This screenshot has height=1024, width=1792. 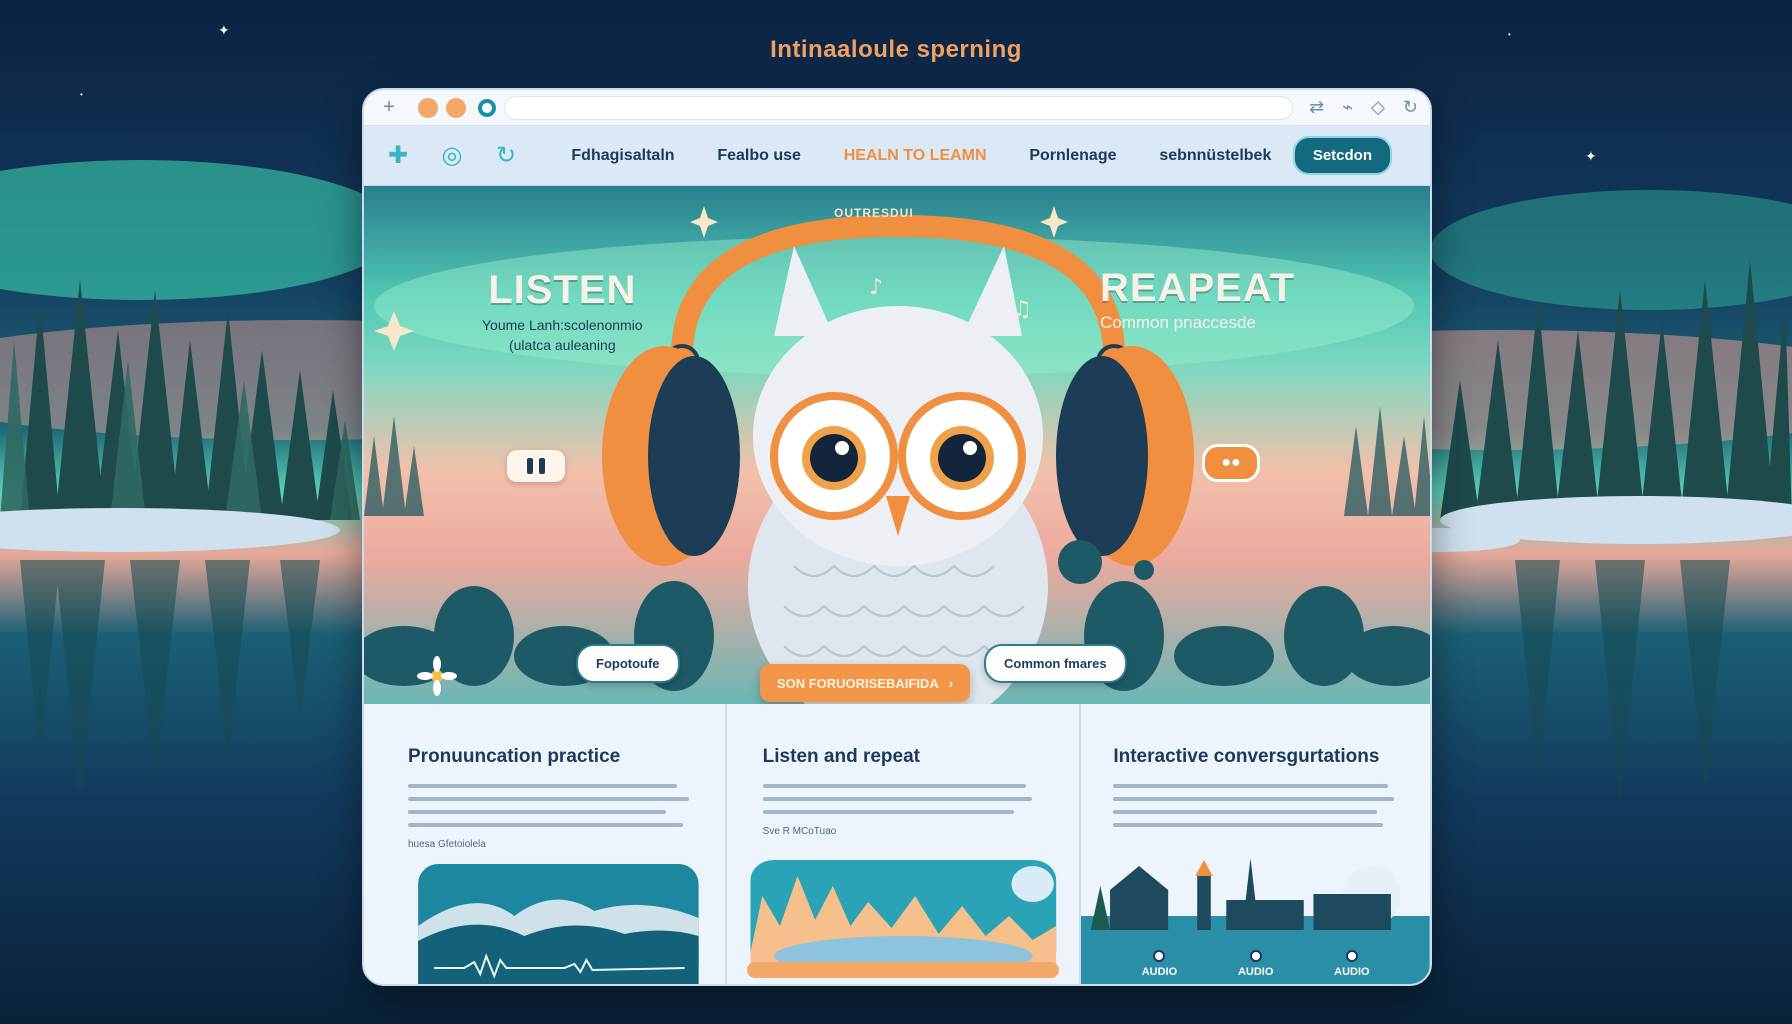 I want to click on address-bar, so click(x=899, y=107).